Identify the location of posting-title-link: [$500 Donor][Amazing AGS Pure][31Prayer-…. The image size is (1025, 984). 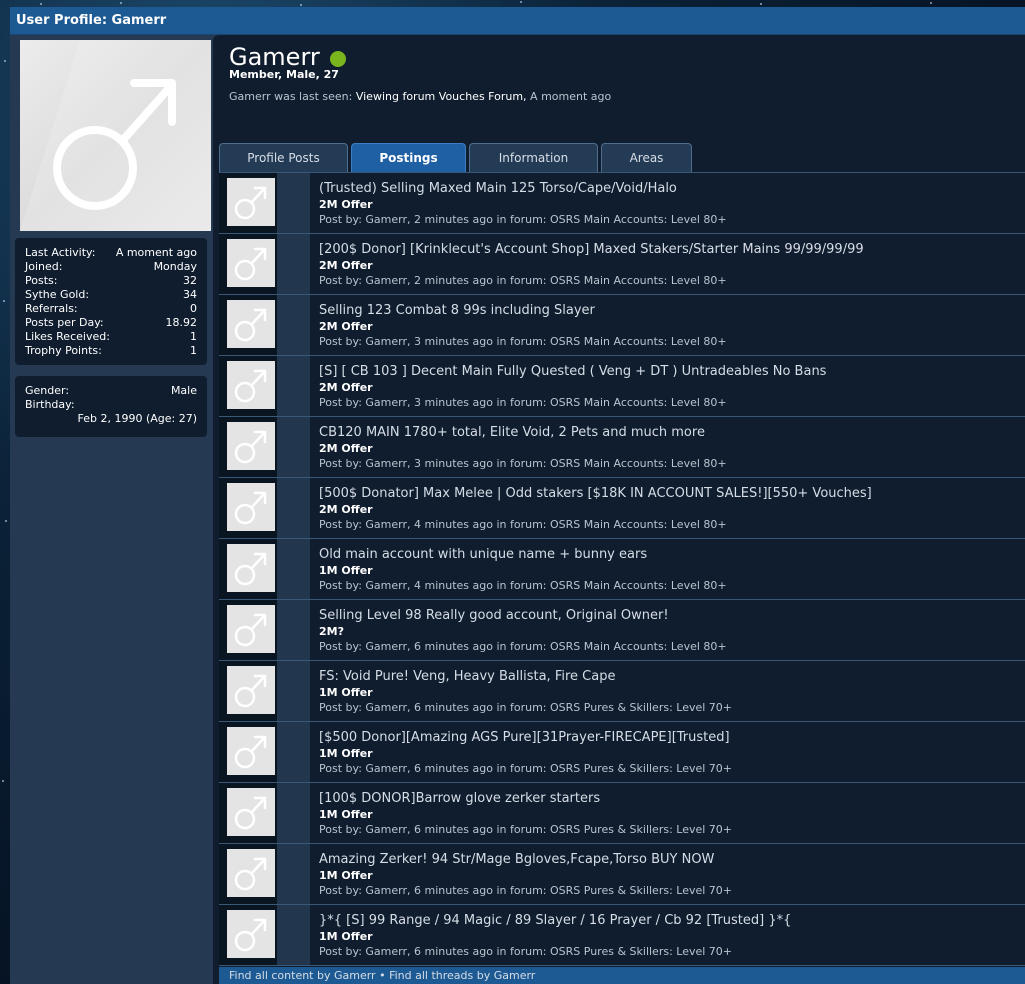
(524, 737).